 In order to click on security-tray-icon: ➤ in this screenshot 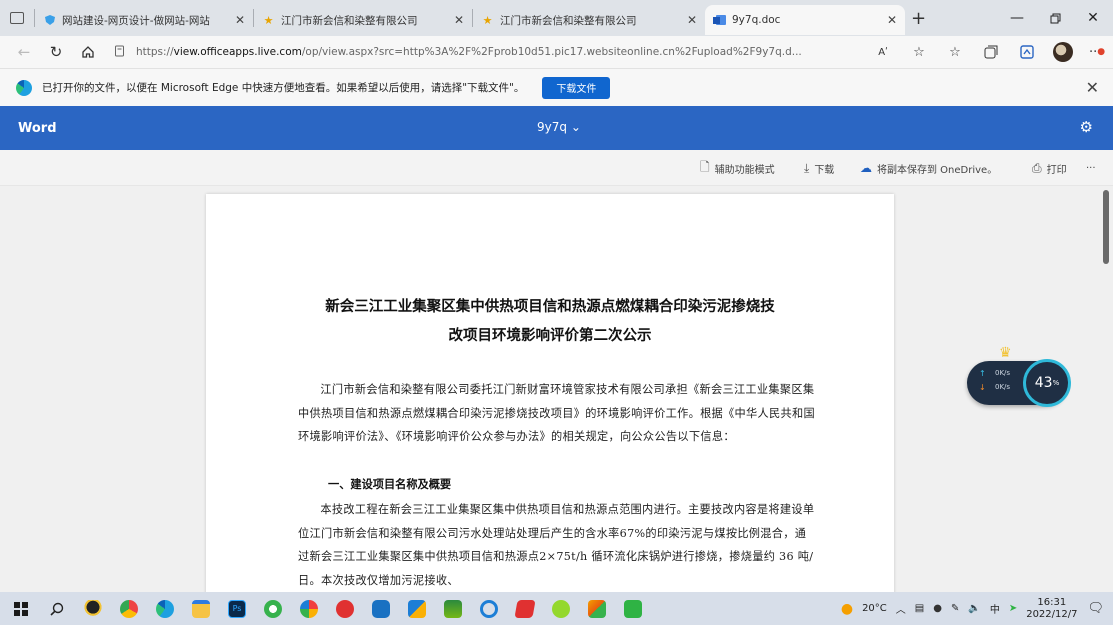, I will do `click(1013, 608)`.